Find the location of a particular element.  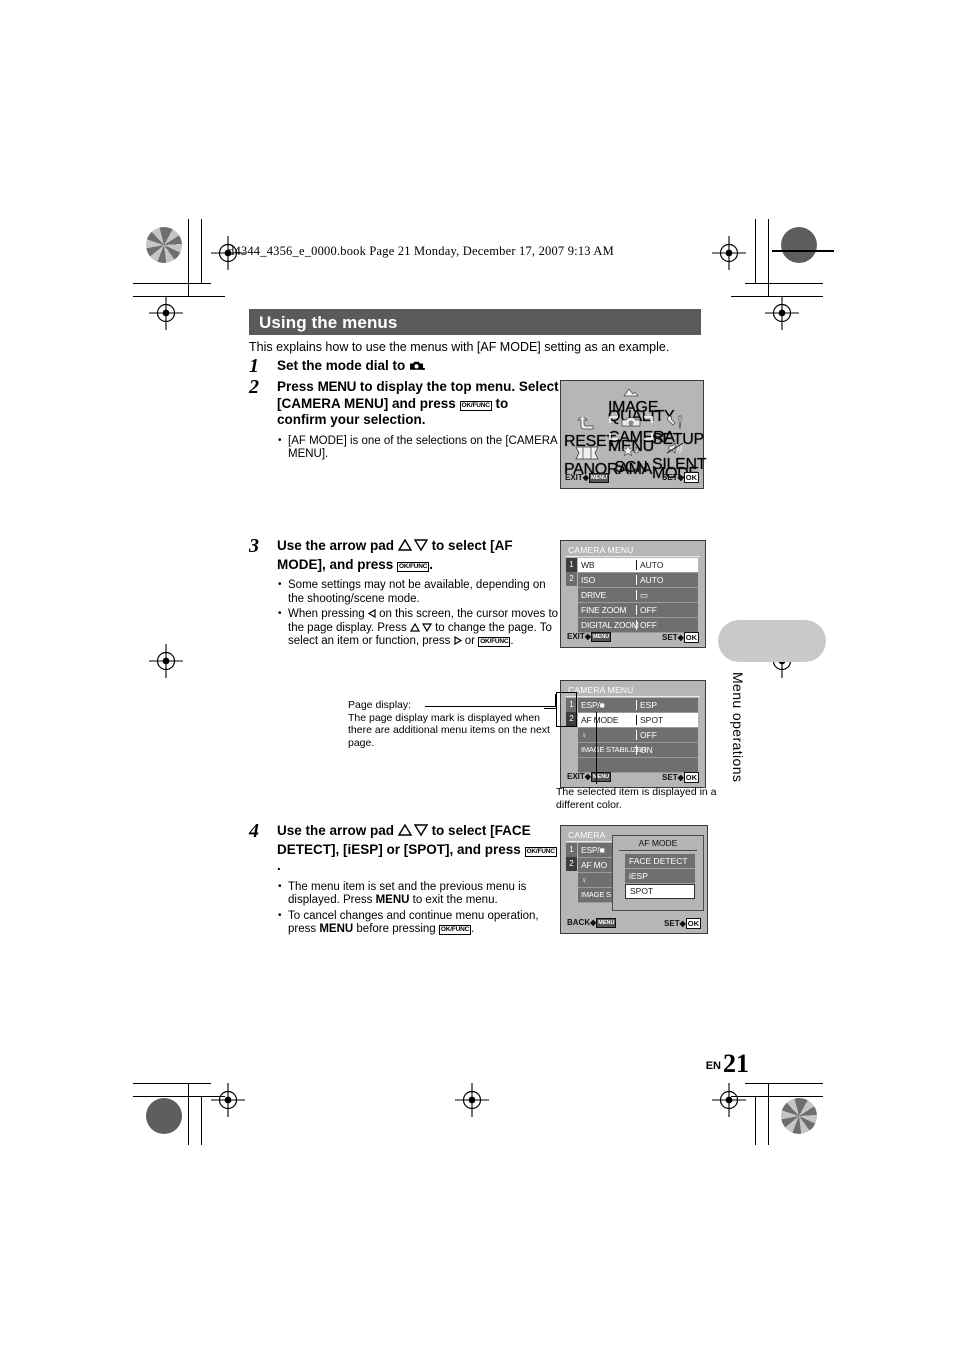

back-label: BACK is located at coordinates (579, 922).